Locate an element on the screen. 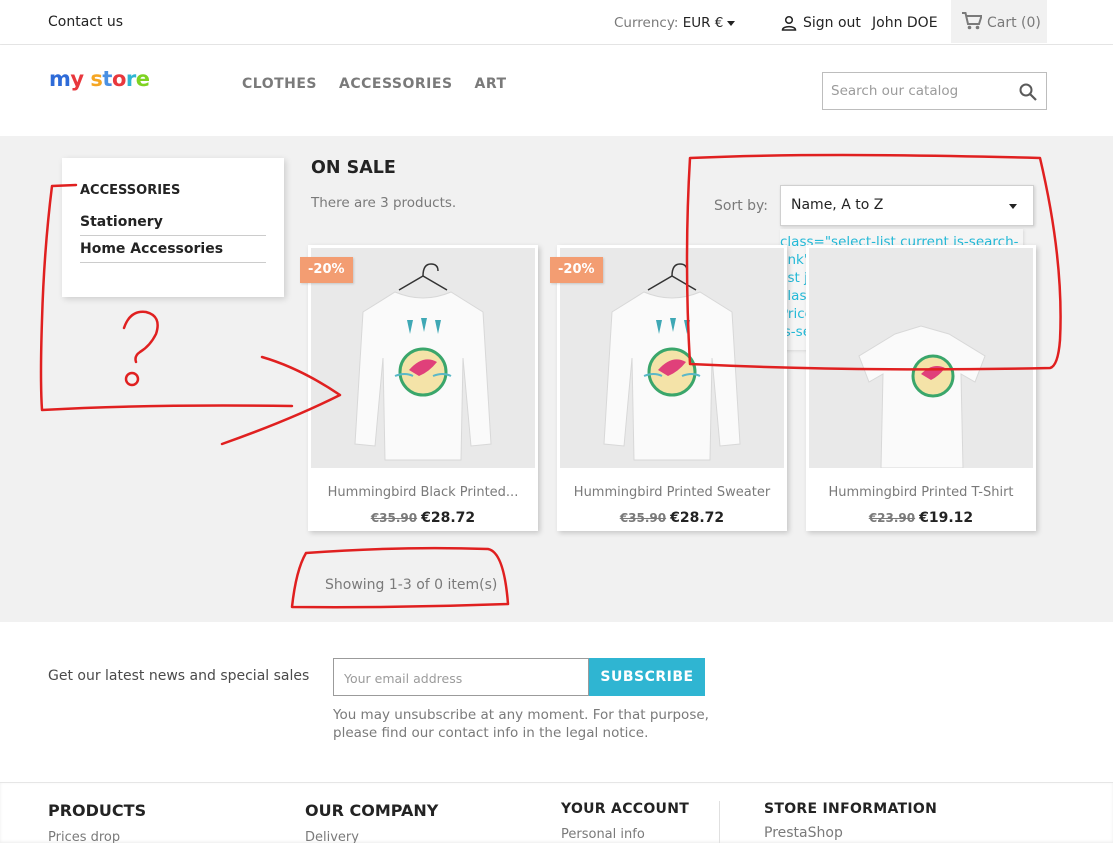 The image size is (1113, 843). subscribe-button: SUBSCRIBE is located at coordinates (647, 677).